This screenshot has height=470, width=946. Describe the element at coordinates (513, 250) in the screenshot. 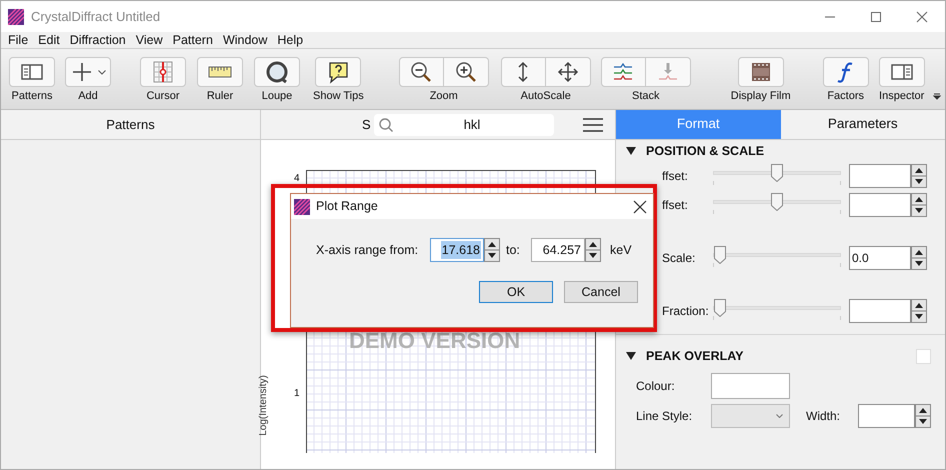

I see `field-label: to:` at that location.